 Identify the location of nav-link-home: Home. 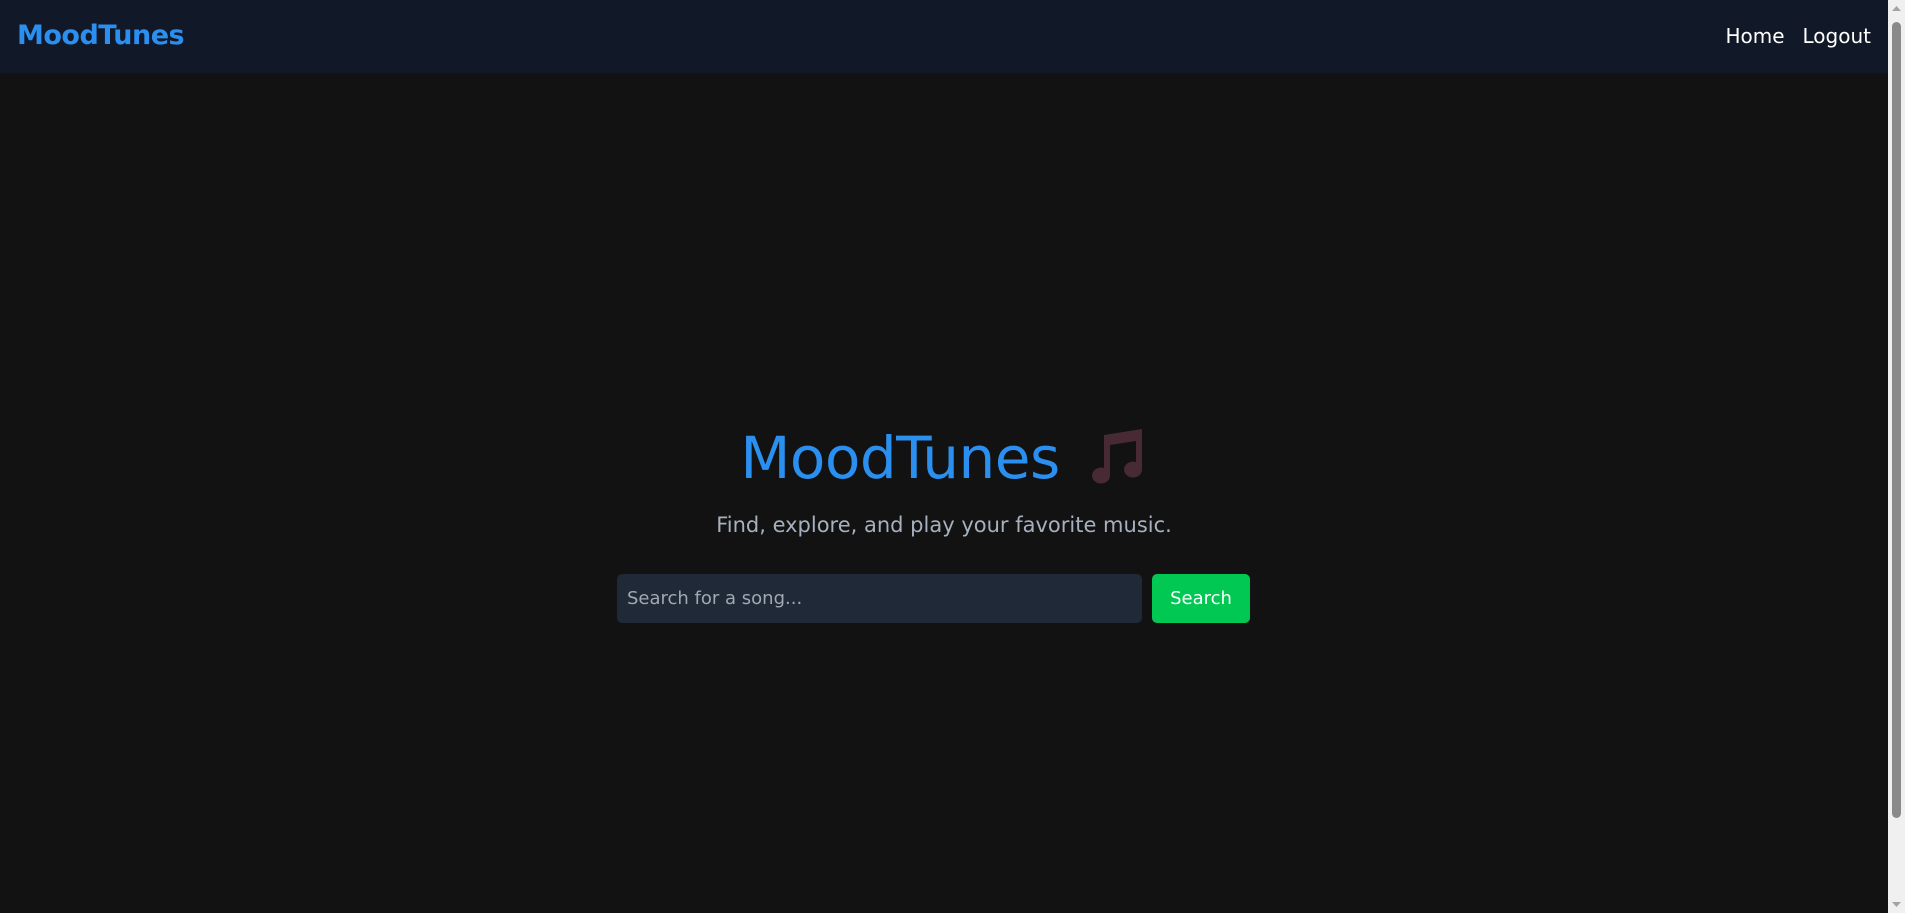
(1754, 36).